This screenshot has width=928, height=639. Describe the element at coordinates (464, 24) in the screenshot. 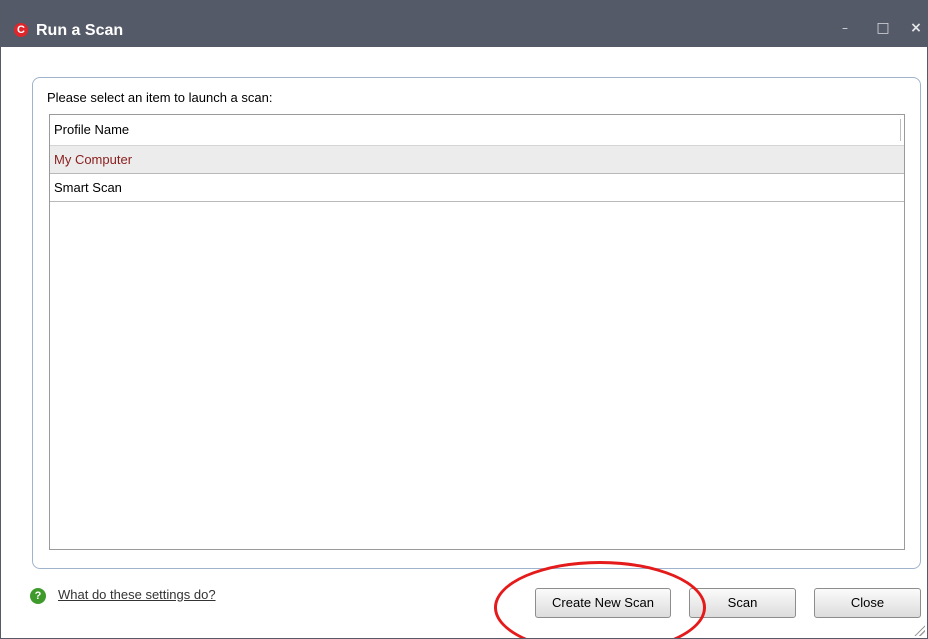

I see `title-bar: C Run a Scan – □ ×` at that location.